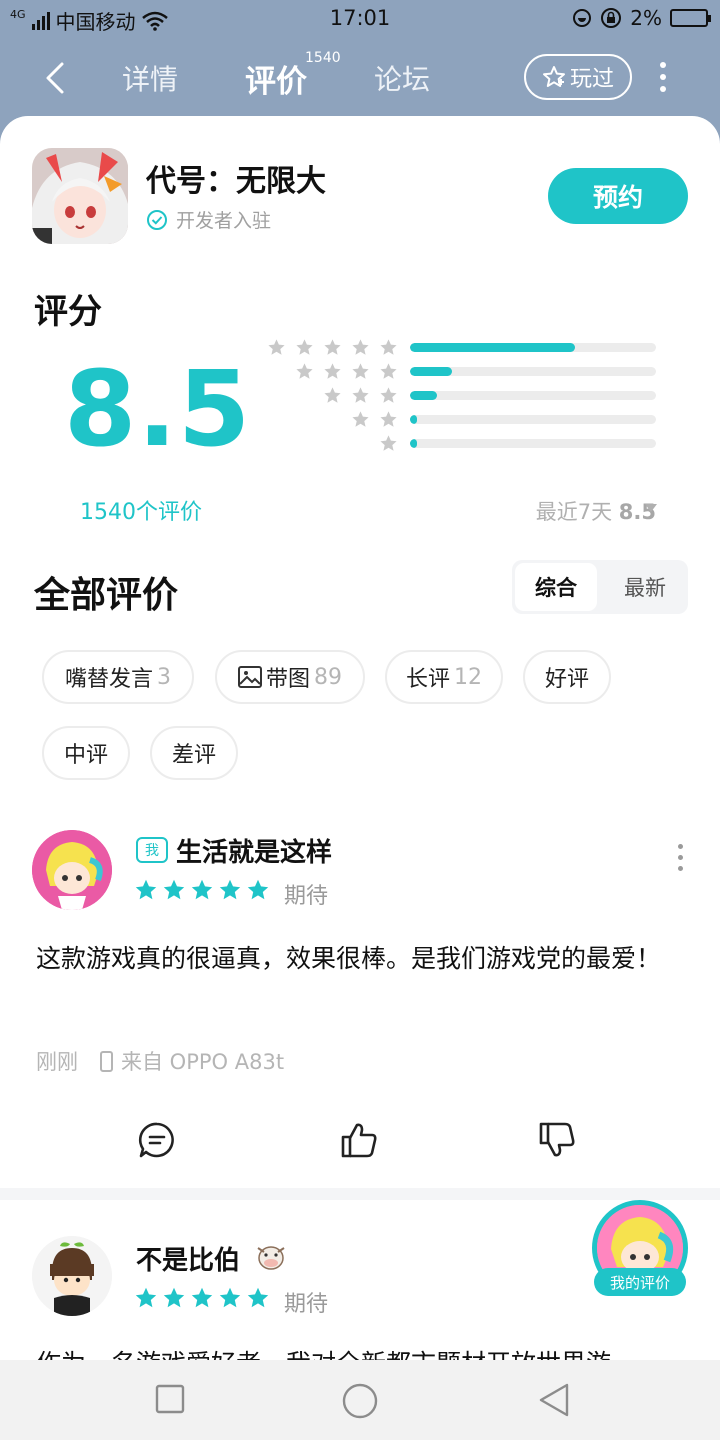  Describe the element at coordinates (80, 196) in the screenshot. I see `game-icon` at that location.